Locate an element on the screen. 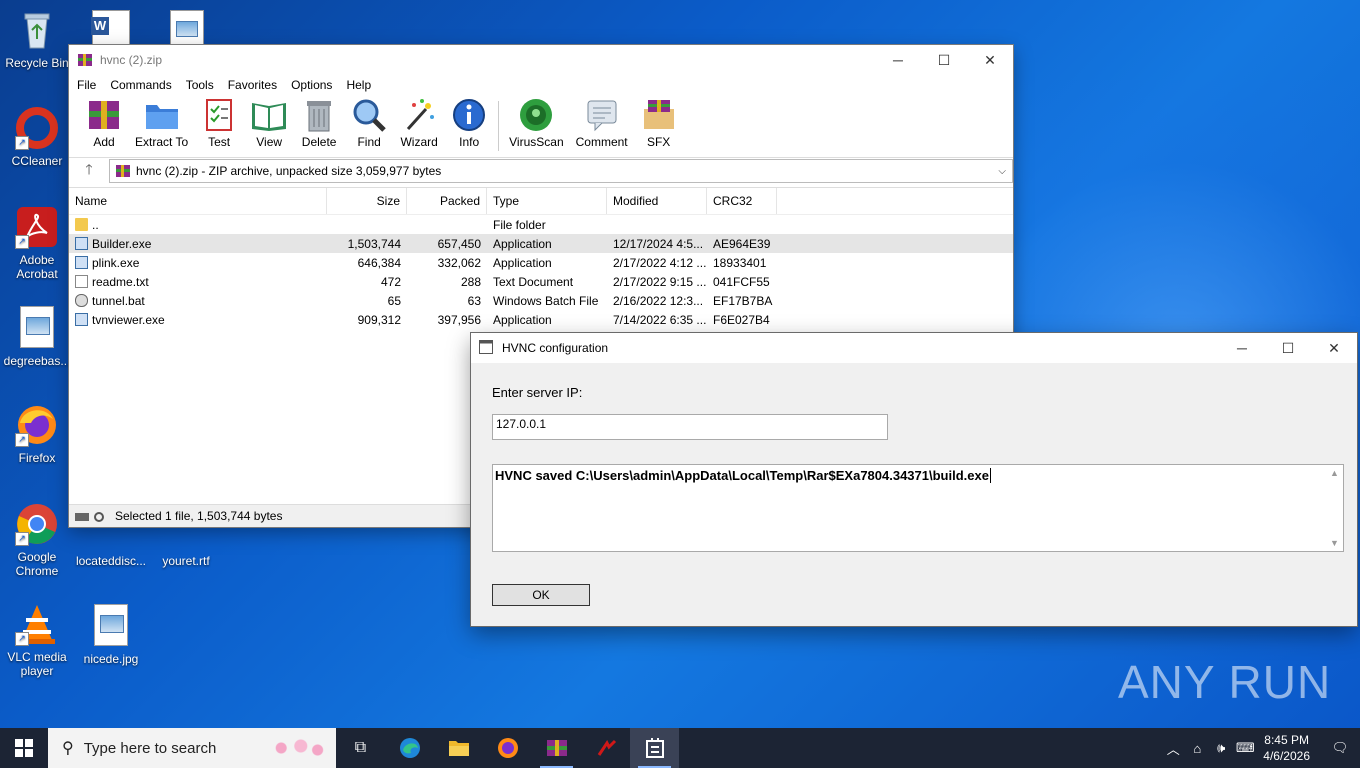 The image size is (1360, 768). textarea-scrollbar: ▲ ▼ is located at coordinates (1335, 508).